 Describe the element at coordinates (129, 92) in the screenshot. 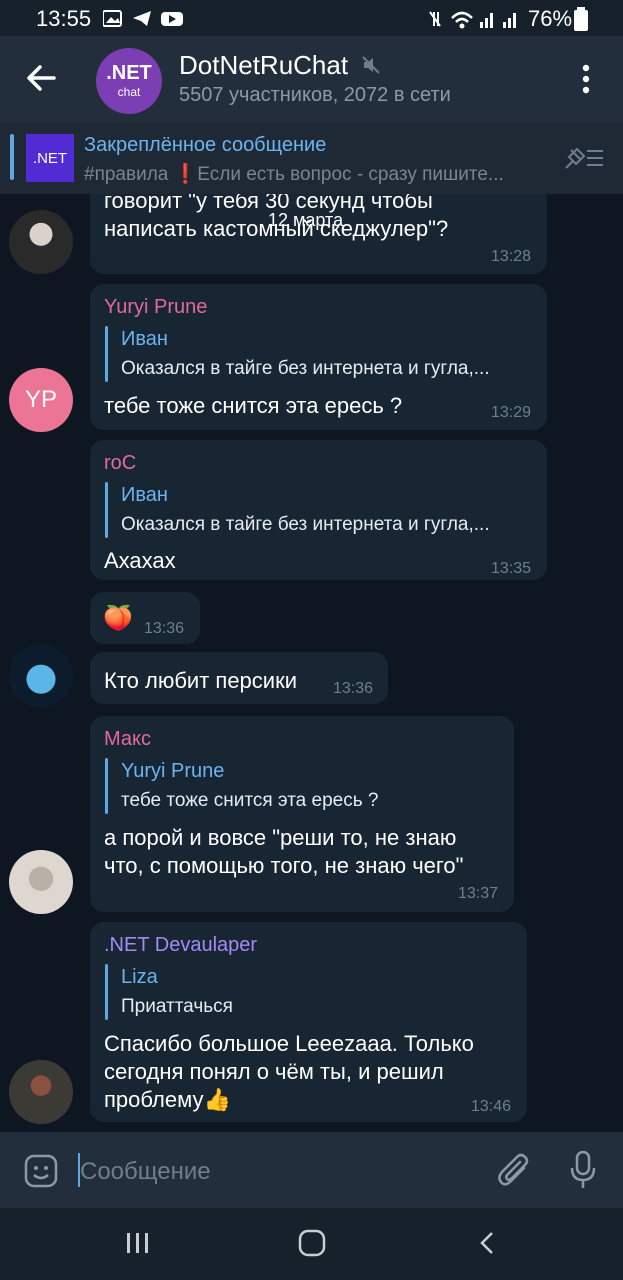

I see `group-avatar-subtitle: chat` at that location.